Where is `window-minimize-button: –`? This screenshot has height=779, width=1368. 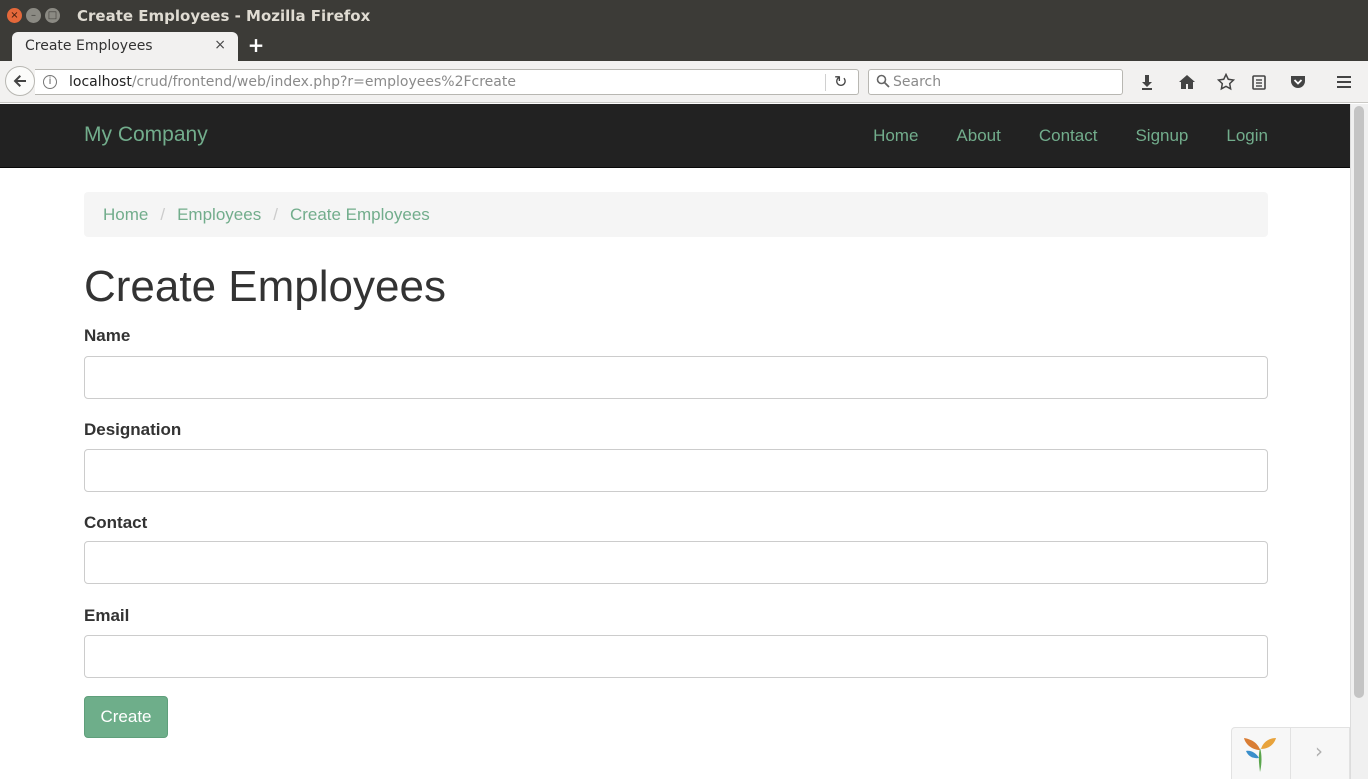 window-minimize-button: – is located at coordinates (33, 15).